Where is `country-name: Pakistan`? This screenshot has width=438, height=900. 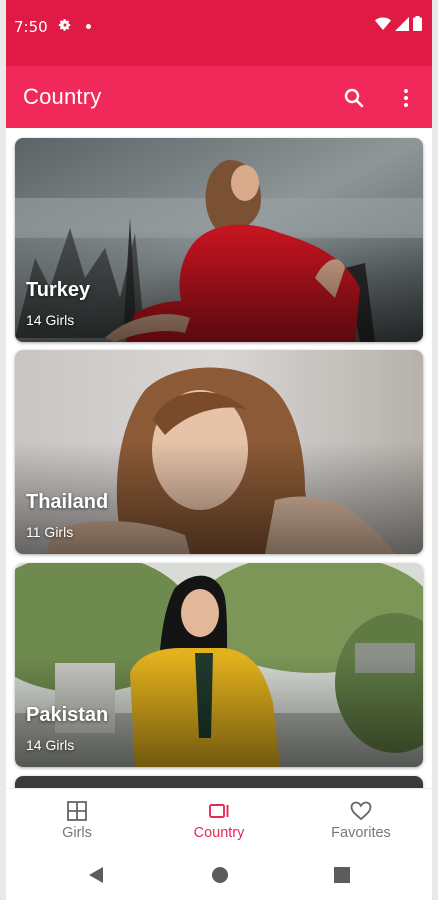 country-name: Pakistan is located at coordinates (67, 715).